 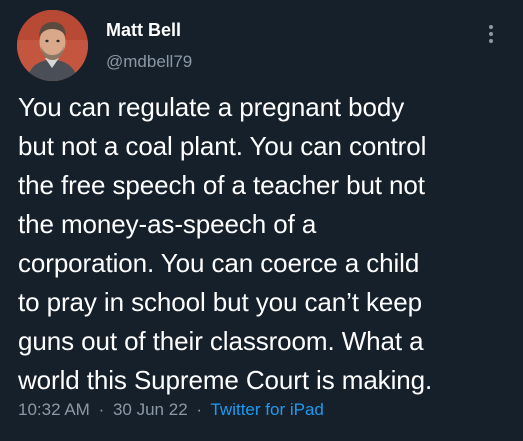 What do you see at coordinates (222, 146) in the screenshot?
I see `tweet-text-line: but not a coal plant. You can control` at bounding box center [222, 146].